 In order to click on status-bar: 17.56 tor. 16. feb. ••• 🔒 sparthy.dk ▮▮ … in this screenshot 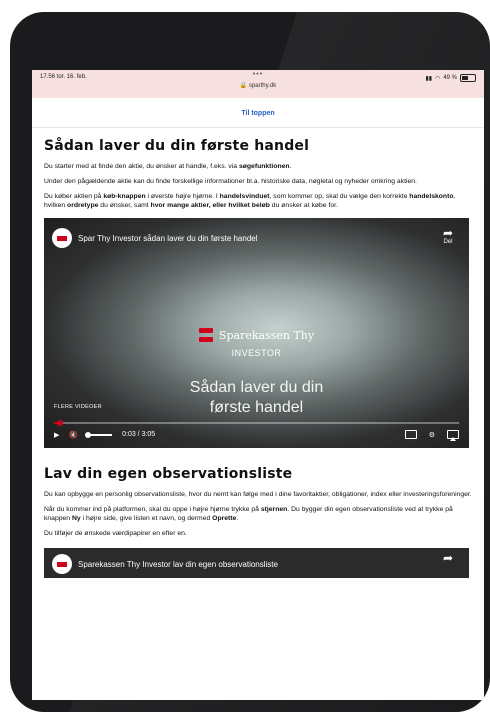, I will do `click(258, 84)`.